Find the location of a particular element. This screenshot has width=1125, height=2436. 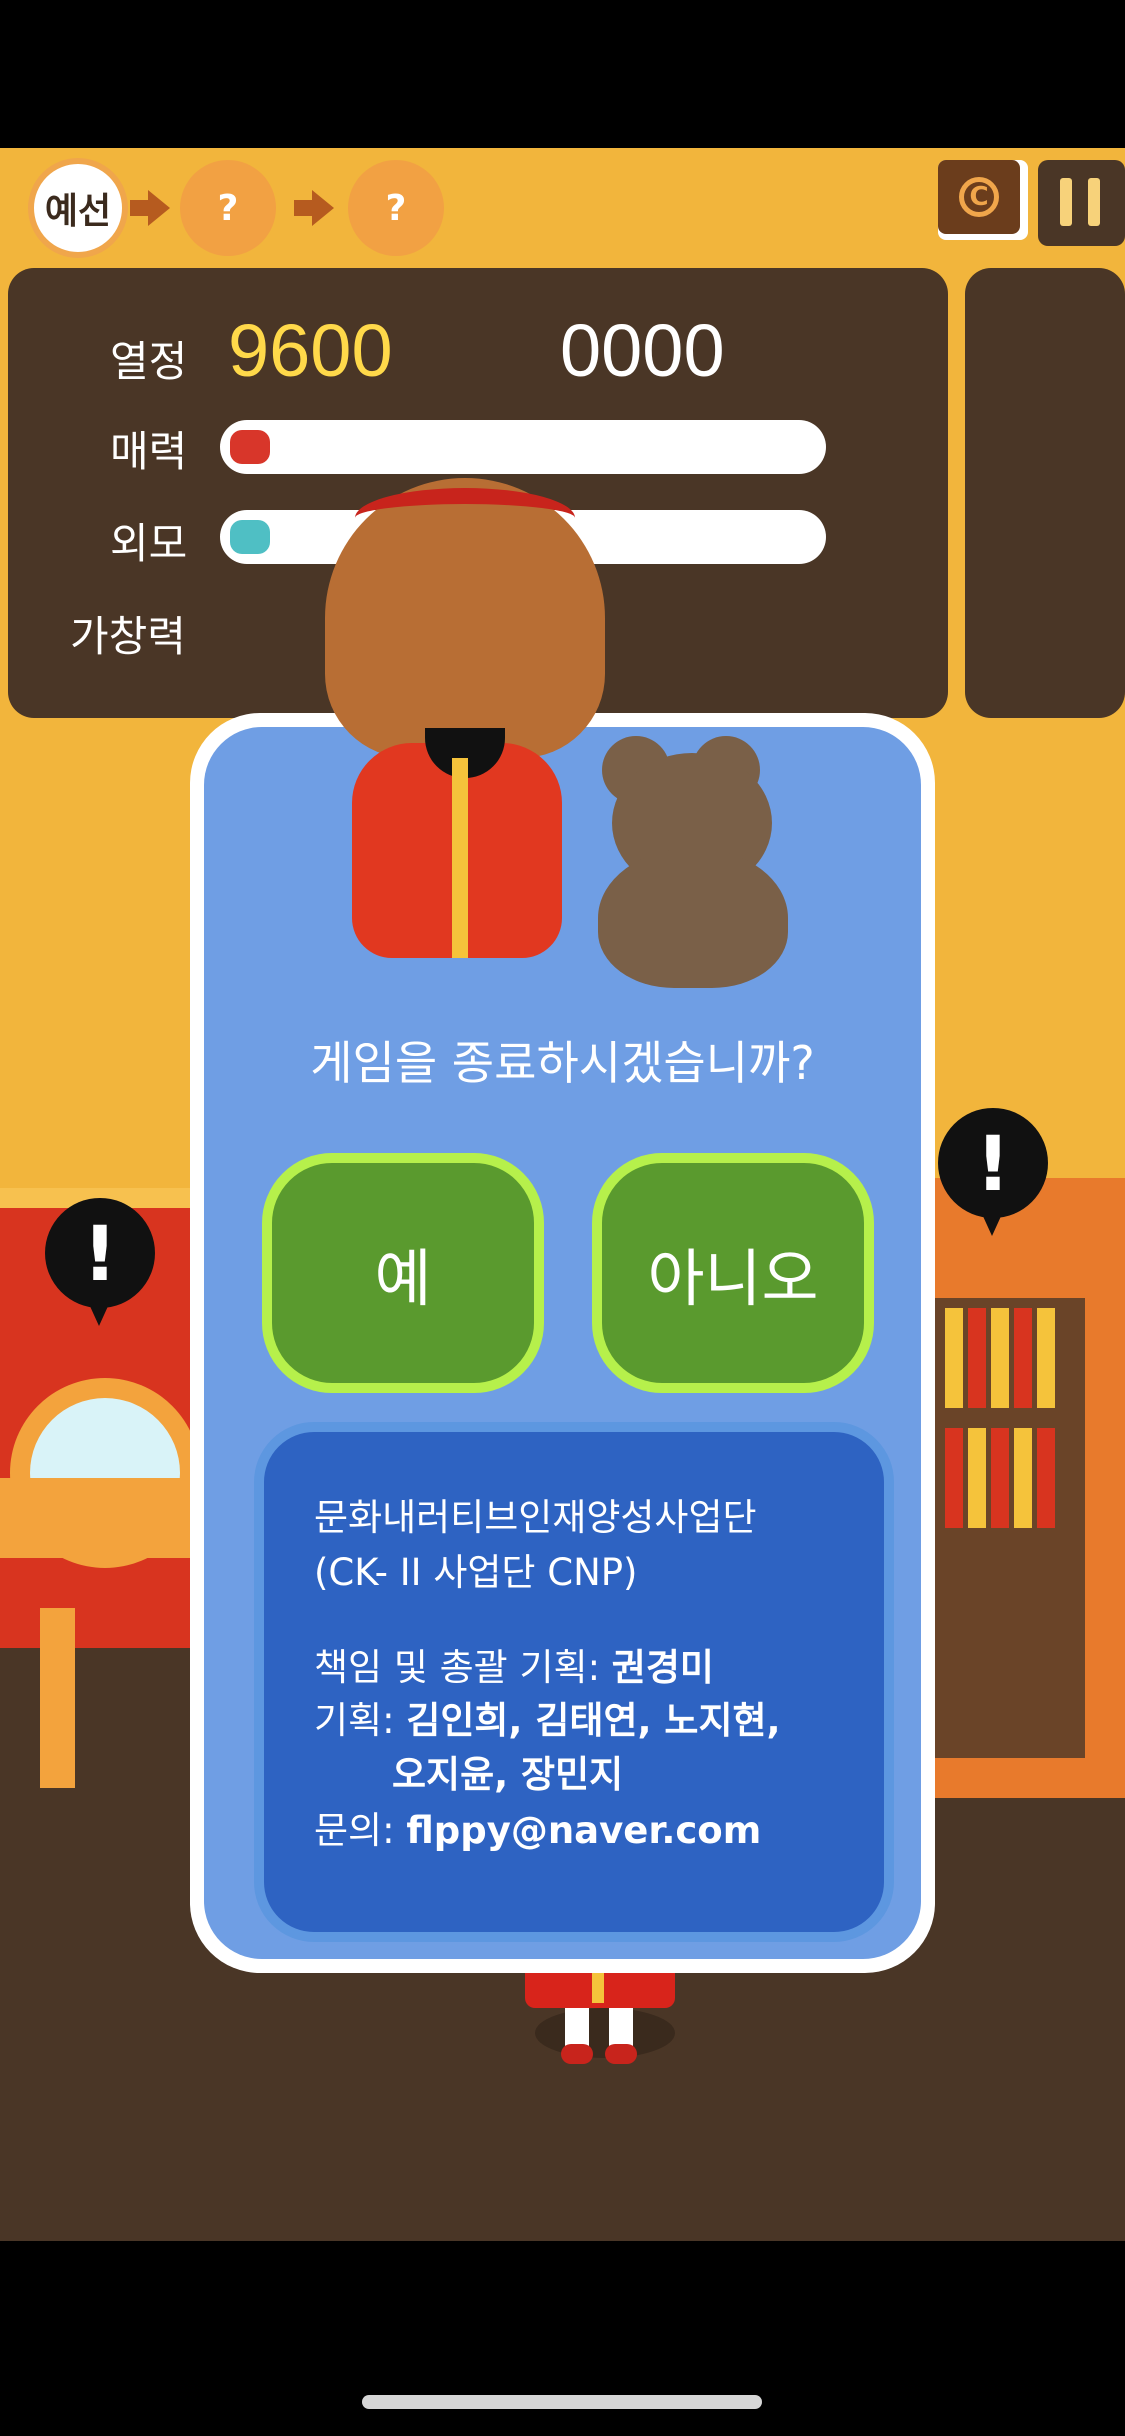

home-indicator is located at coordinates (562, 2402).